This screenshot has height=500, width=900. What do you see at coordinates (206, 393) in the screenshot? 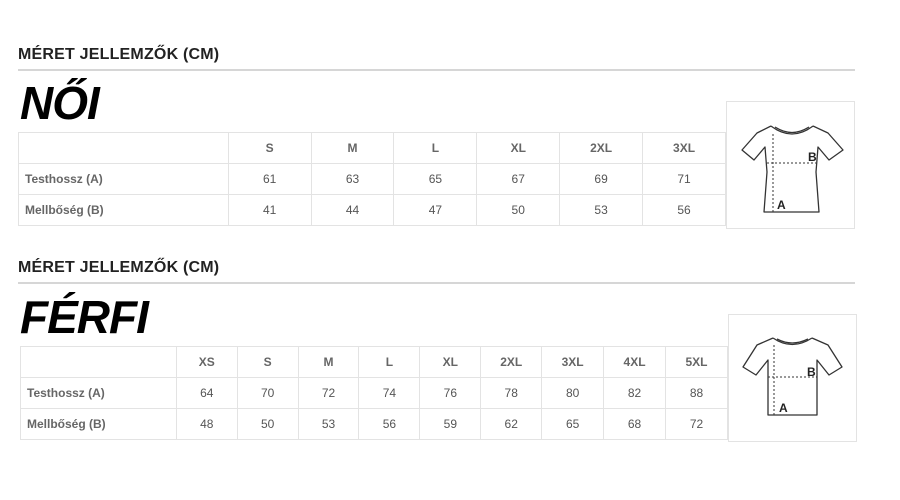
I see `table-cell: 64` at bounding box center [206, 393].